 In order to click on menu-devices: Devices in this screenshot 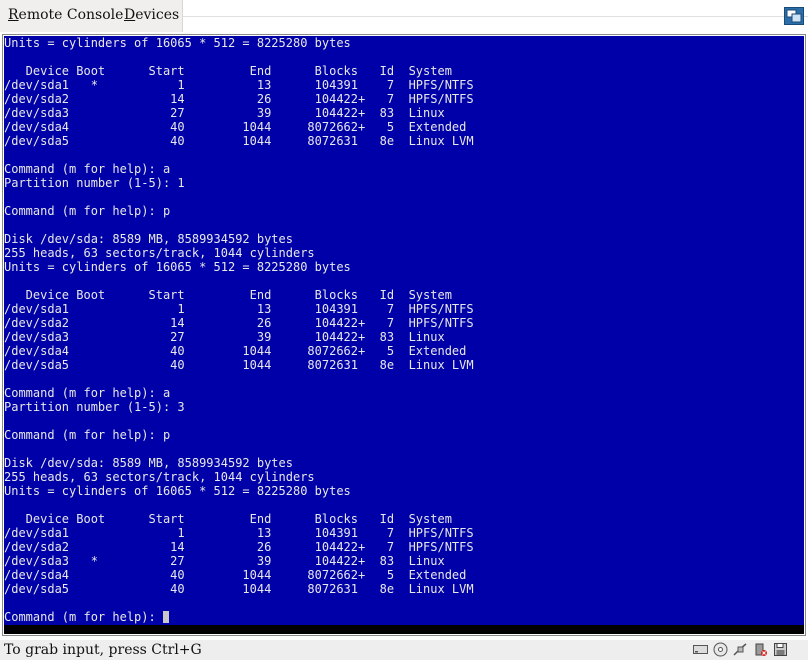, I will do `click(151, 15)`.